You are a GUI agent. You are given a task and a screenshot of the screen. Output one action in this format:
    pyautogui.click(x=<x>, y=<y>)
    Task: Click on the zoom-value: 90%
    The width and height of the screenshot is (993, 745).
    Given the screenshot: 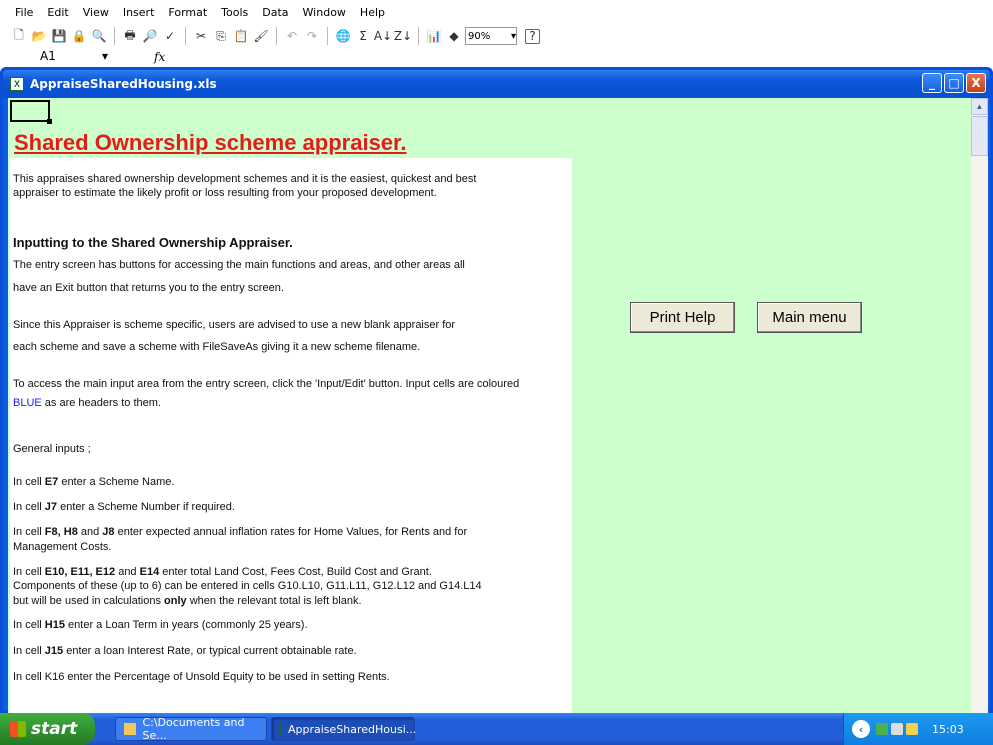 What is the action you would take?
    pyautogui.click(x=479, y=36)
    